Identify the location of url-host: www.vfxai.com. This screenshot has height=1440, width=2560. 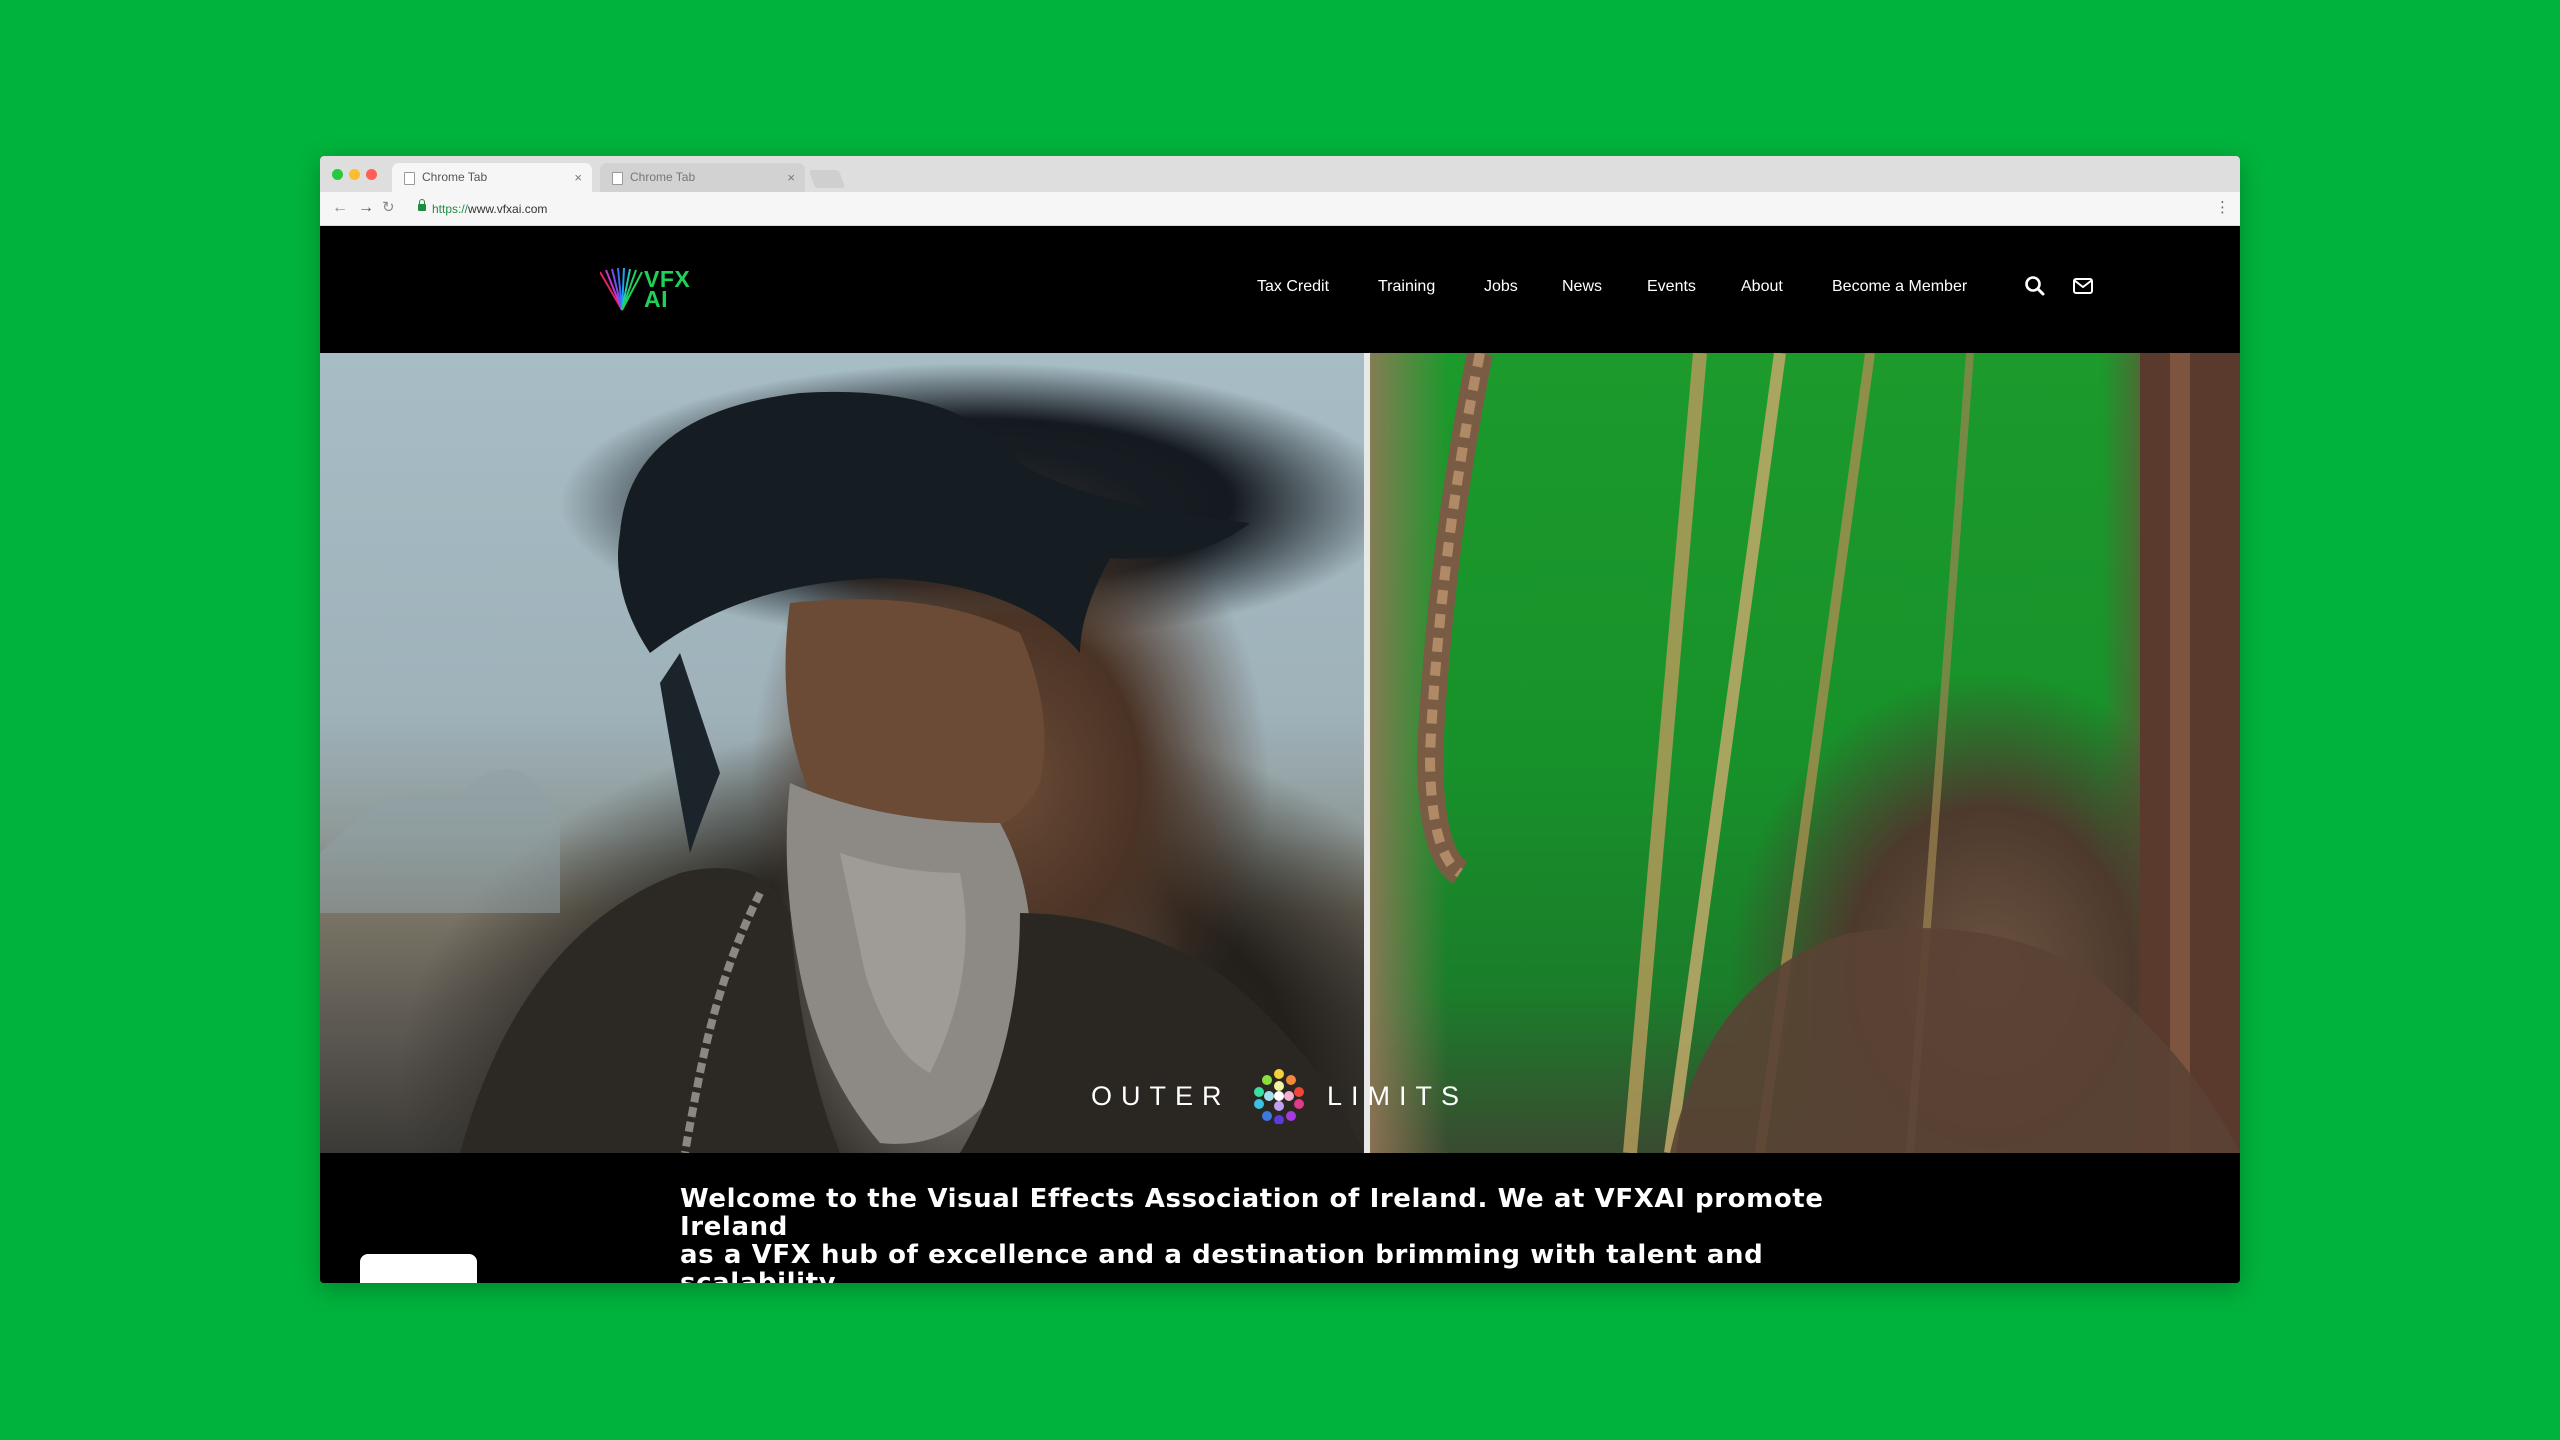
(508, 209).